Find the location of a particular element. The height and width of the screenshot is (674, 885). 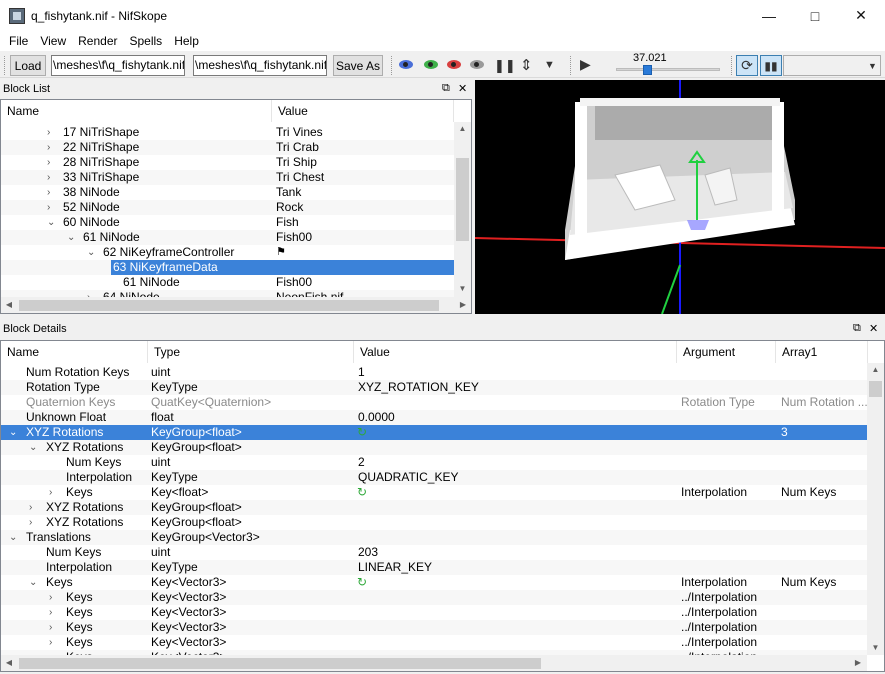

block-list-row: › 17 NiTriShape Tri Vines is located at coordinates (227, 132).